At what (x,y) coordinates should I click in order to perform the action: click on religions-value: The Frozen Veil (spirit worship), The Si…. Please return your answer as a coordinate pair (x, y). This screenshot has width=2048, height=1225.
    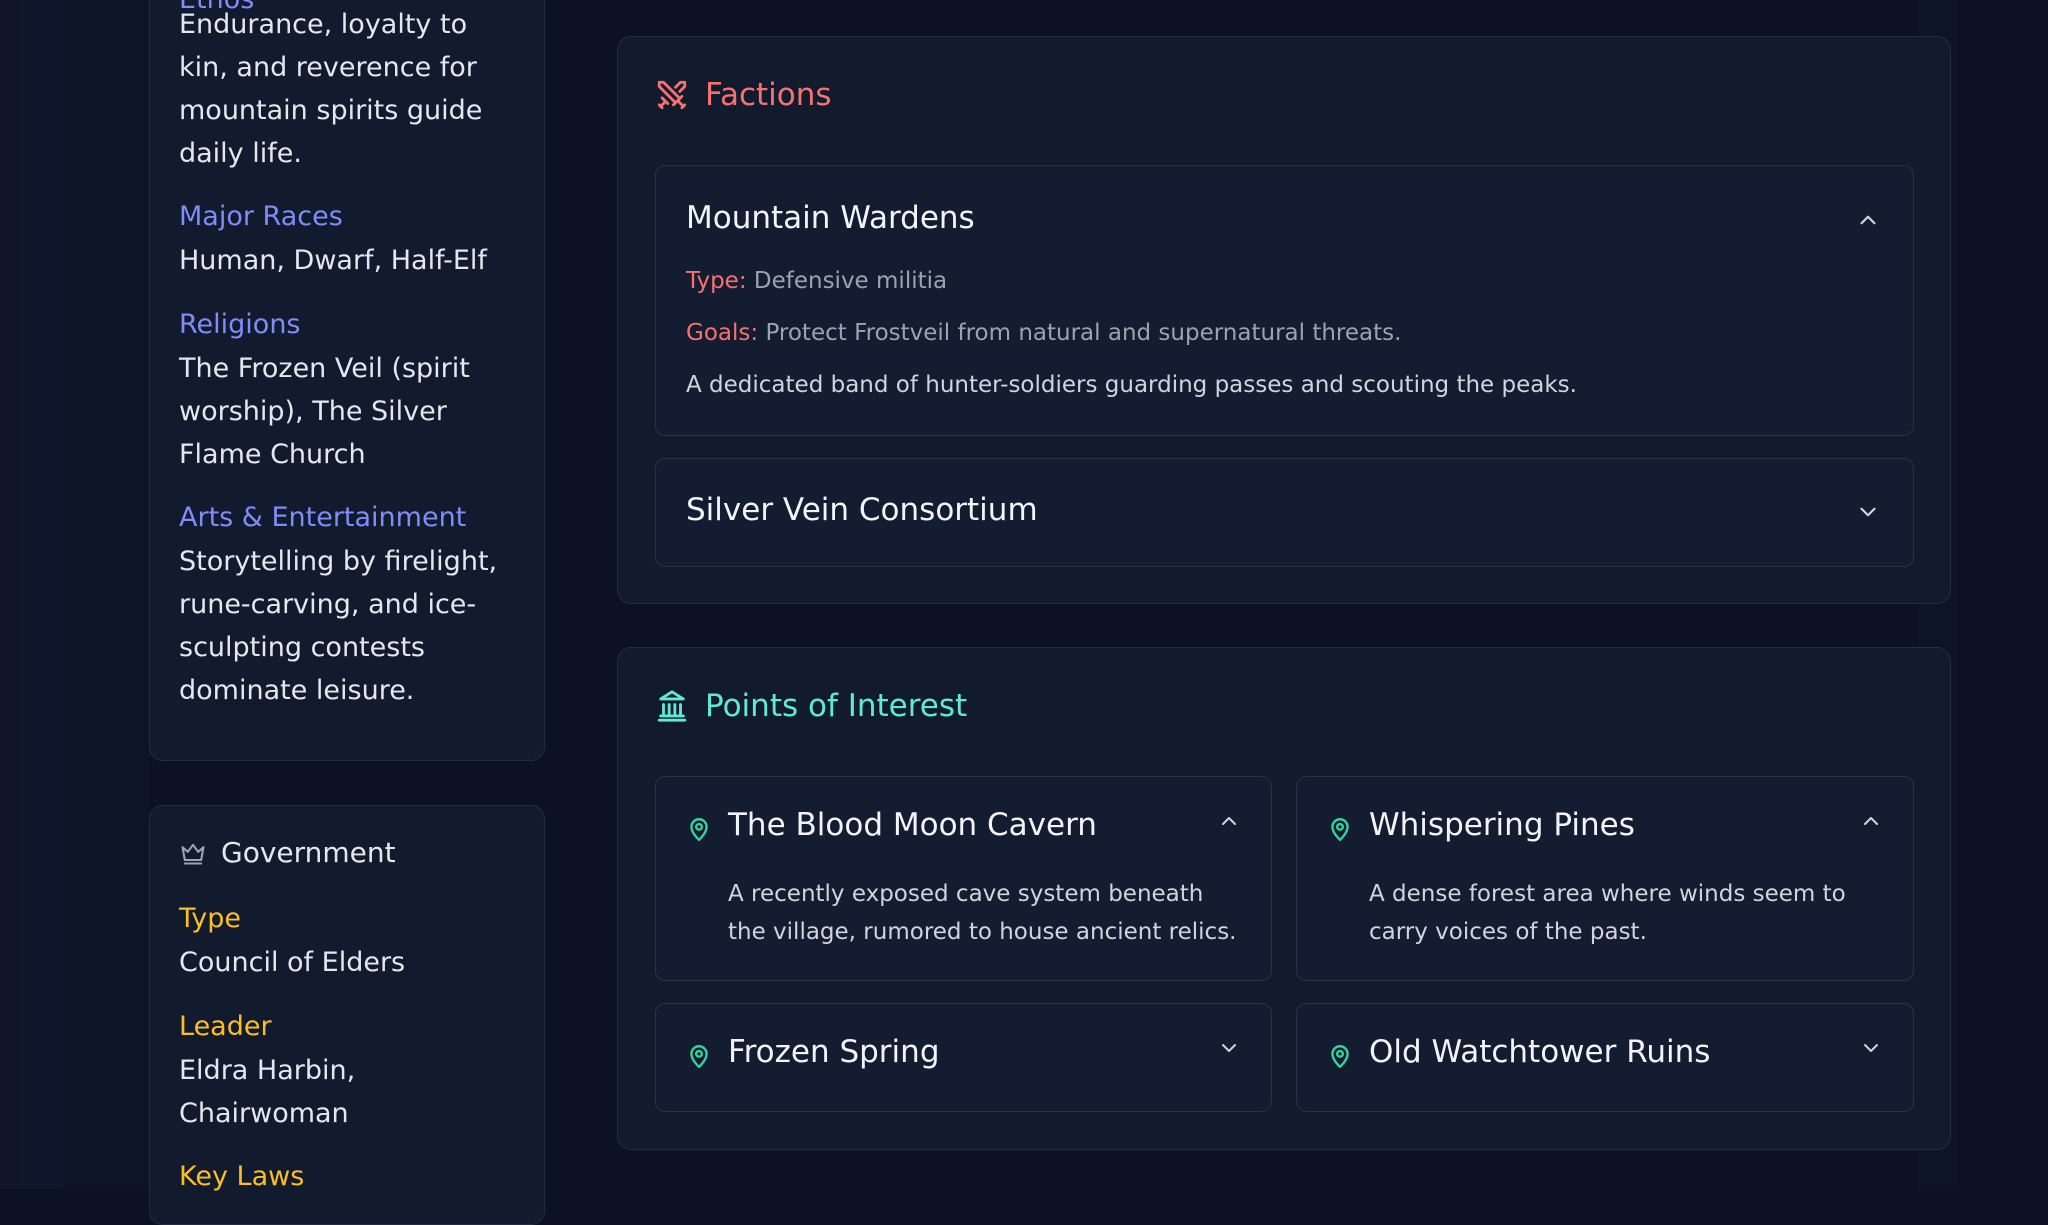
    Looking at the image, I should click on (324, 411).